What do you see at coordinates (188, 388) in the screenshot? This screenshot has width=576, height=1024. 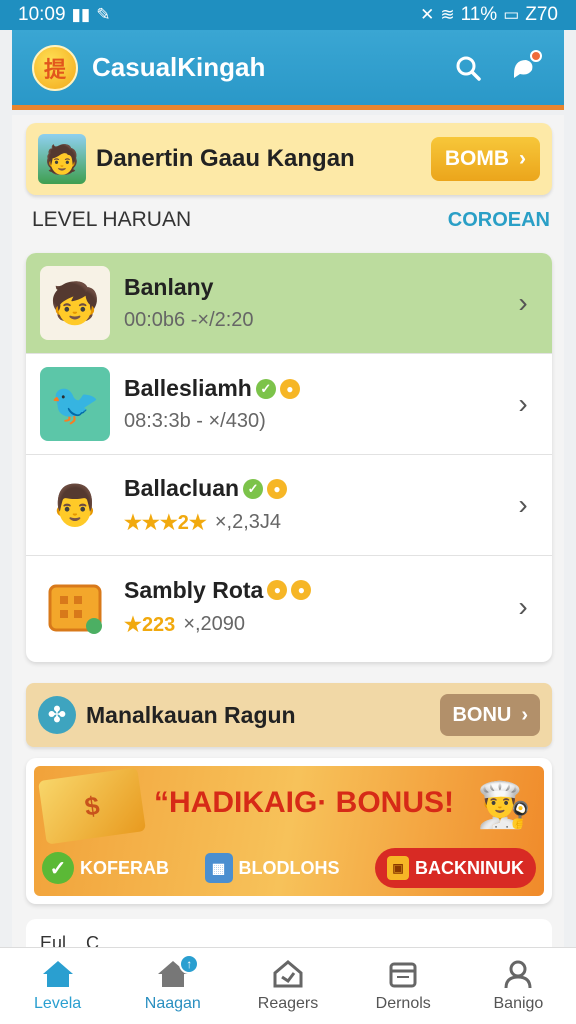 I see `level-name-text: Ballesliamh` at bounding box center [188, 388].